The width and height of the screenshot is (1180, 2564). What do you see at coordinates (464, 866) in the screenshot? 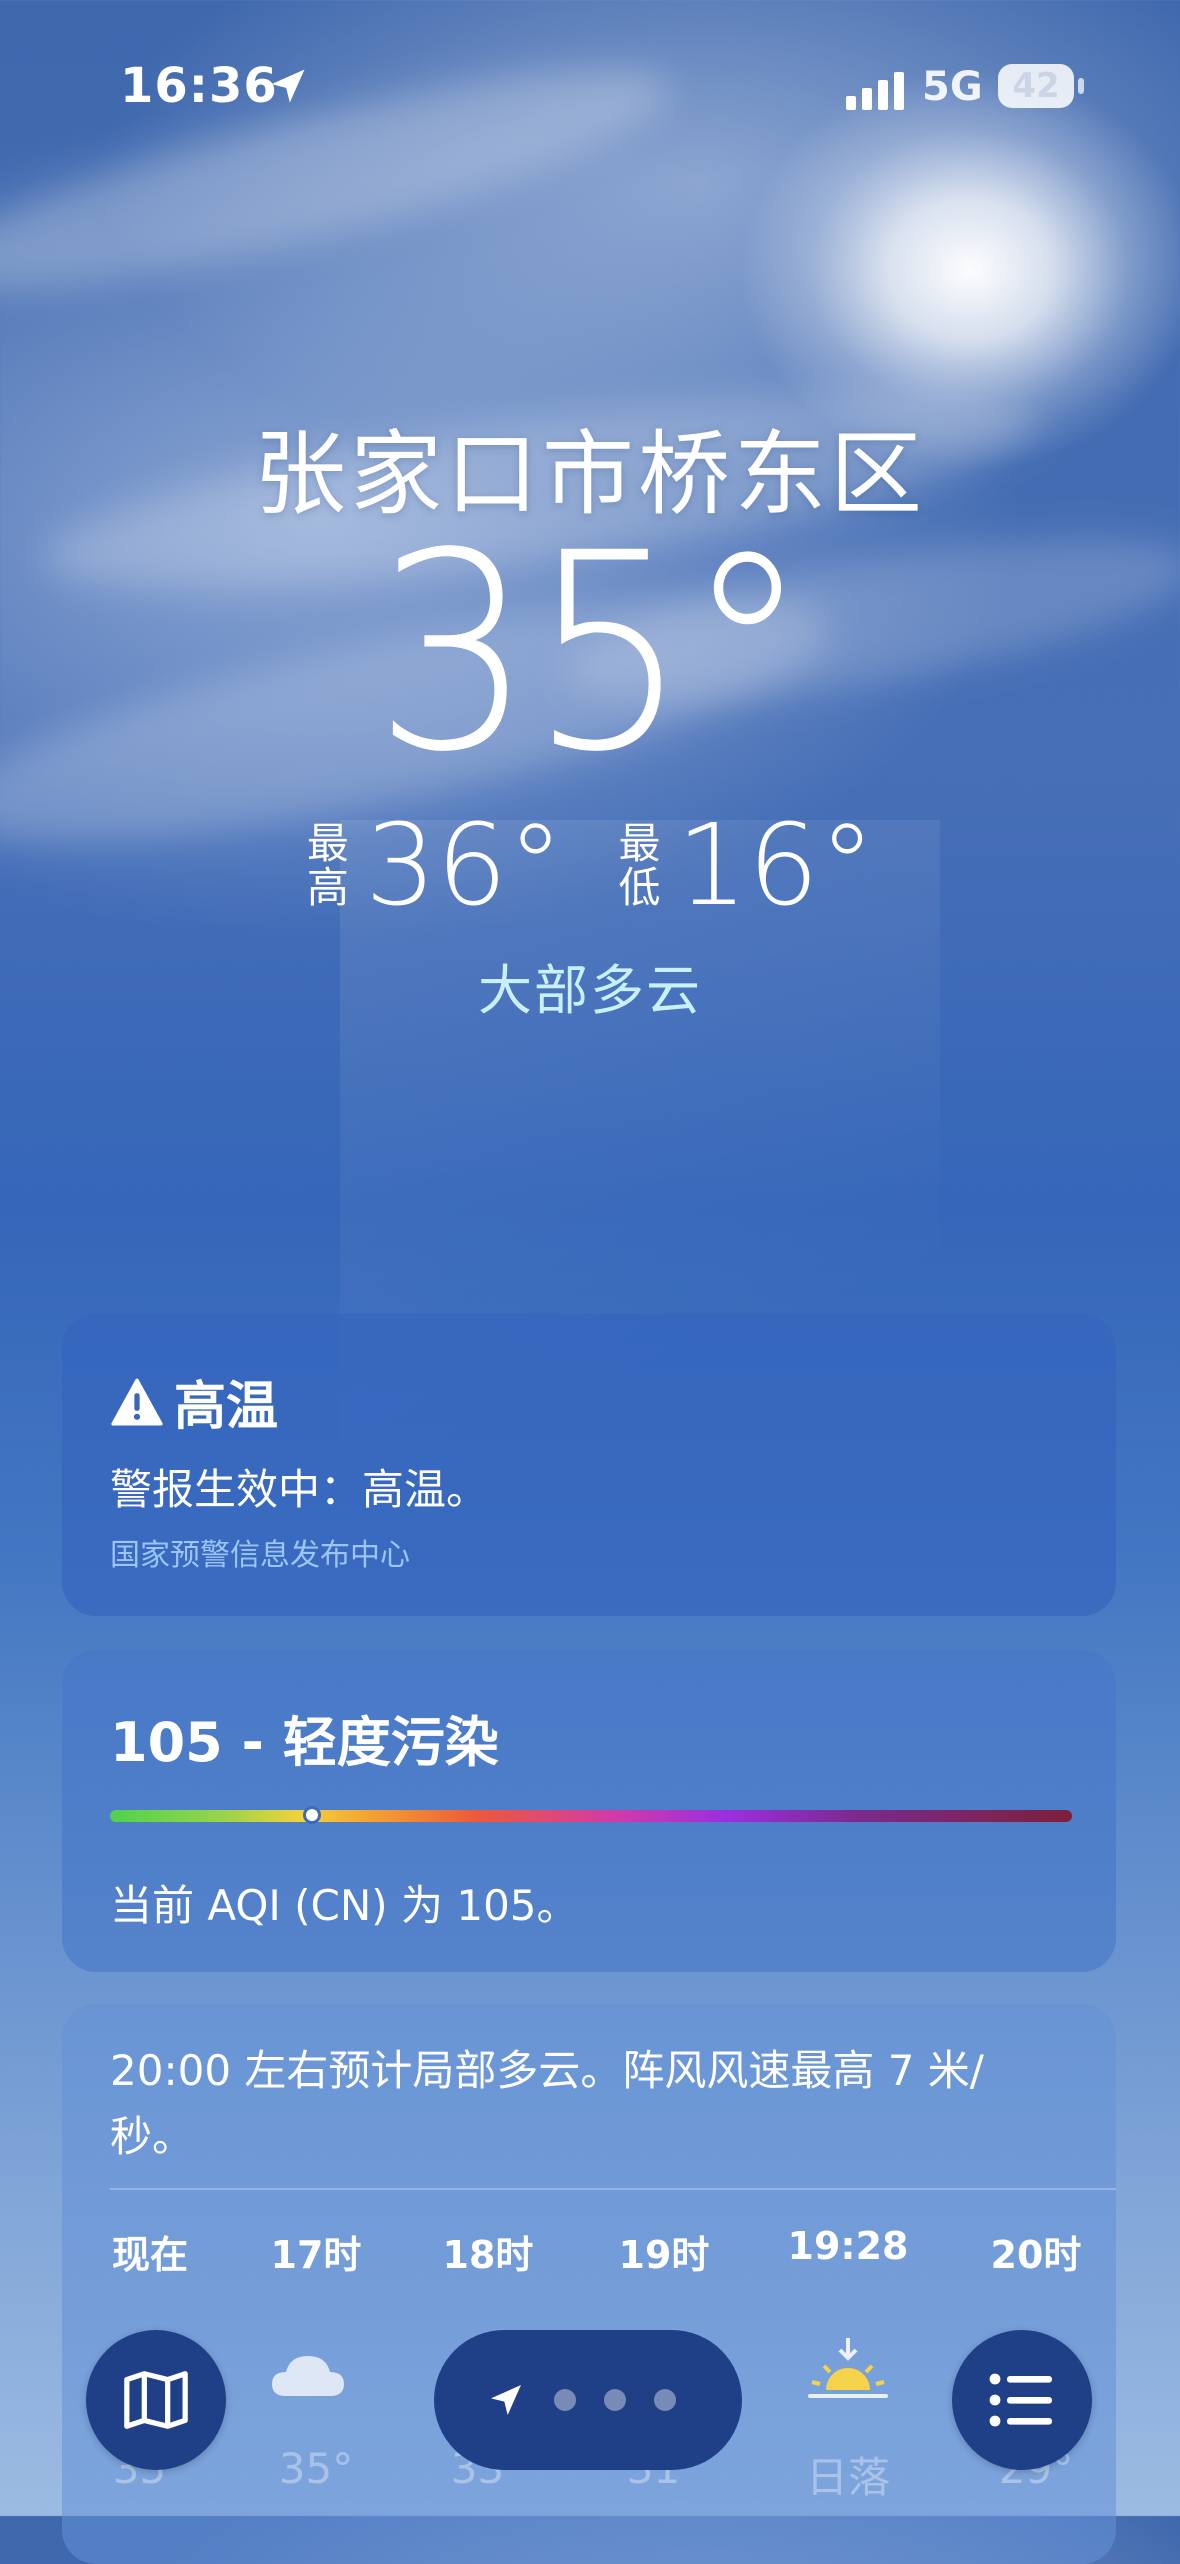
I see `high-value: 36°` at bounding box center [464, 866].